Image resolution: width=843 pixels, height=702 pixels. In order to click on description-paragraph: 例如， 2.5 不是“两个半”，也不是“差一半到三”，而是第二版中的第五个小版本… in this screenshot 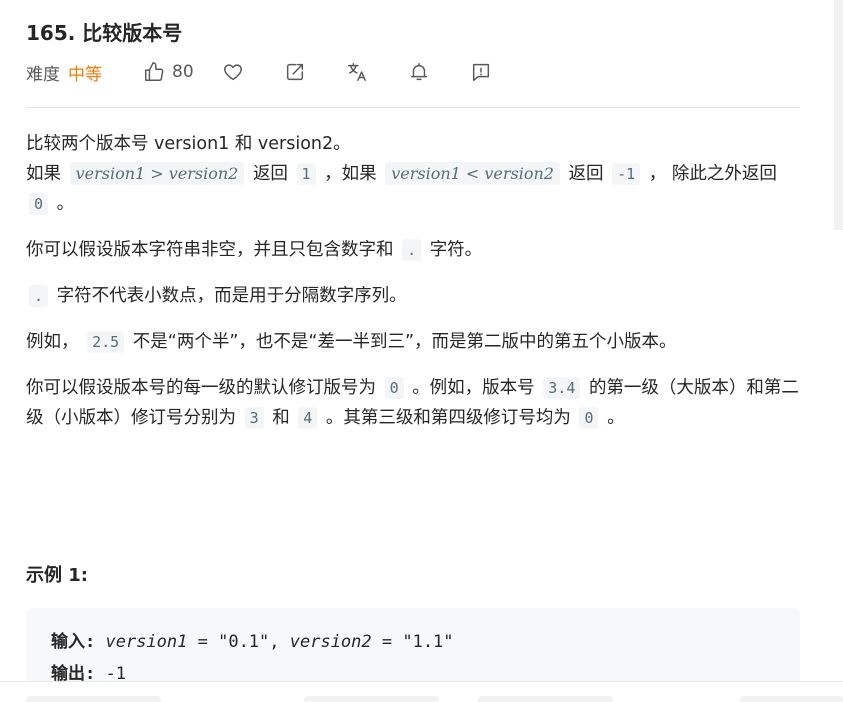, I will do `click(413, 342)`.